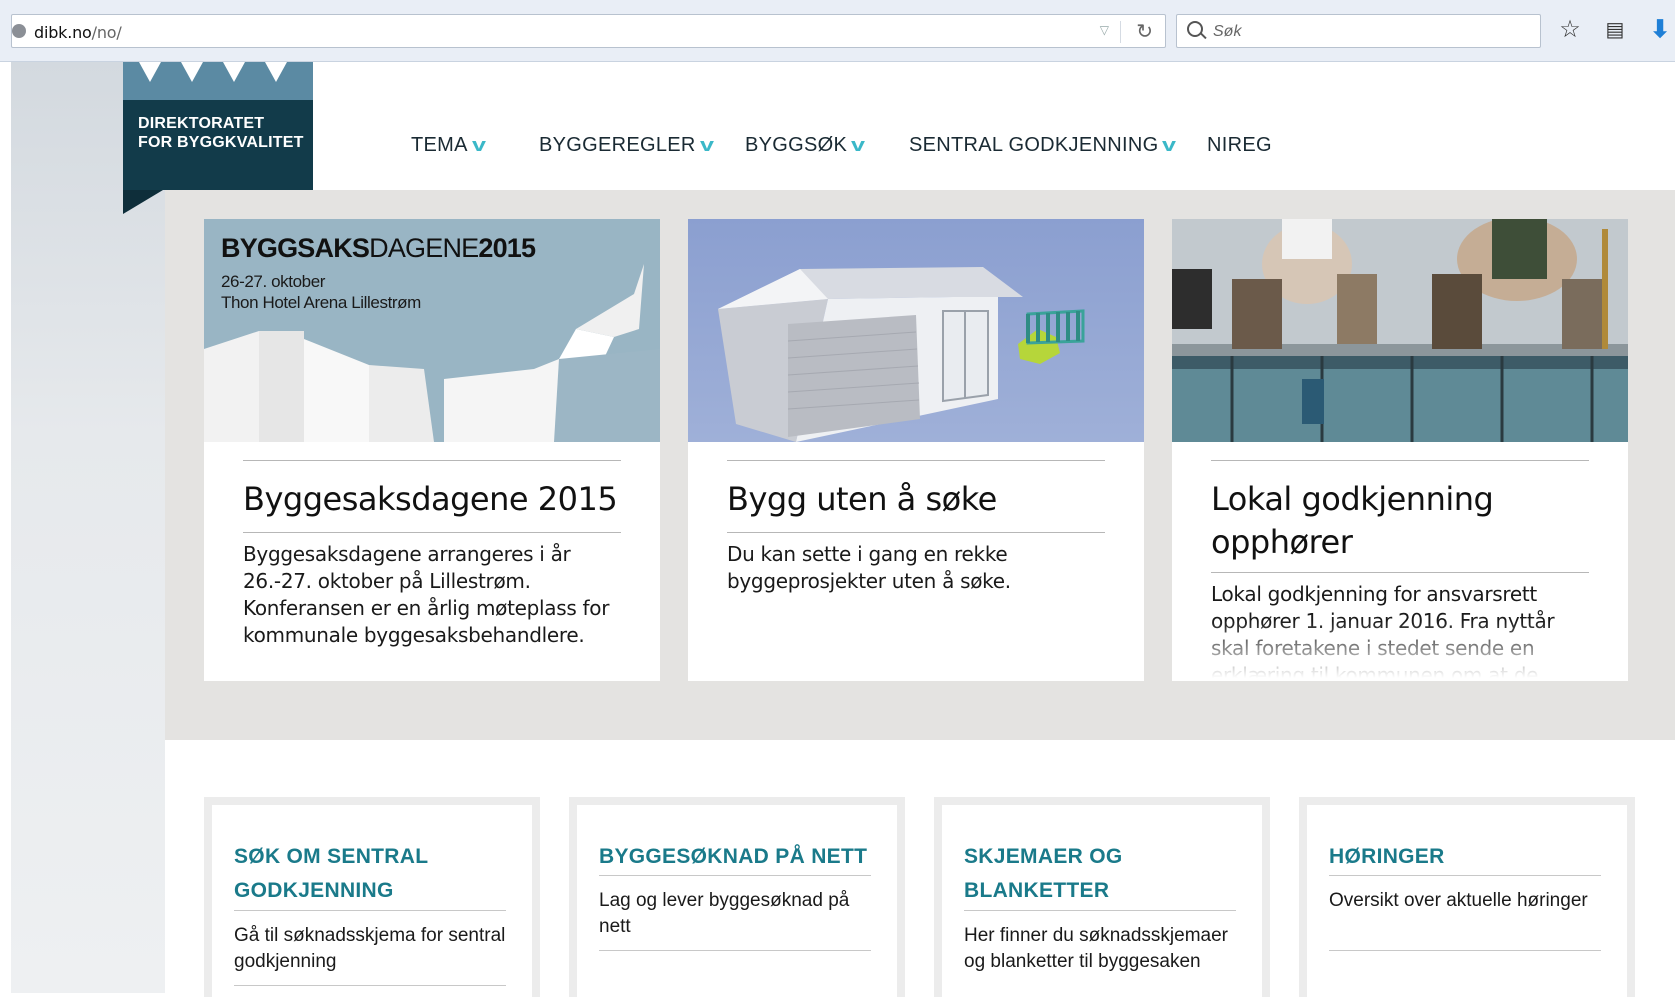  Describe the element at coordinates (1227, 31) in the screenshot. I see `search-placeholder: Søk` at that location.